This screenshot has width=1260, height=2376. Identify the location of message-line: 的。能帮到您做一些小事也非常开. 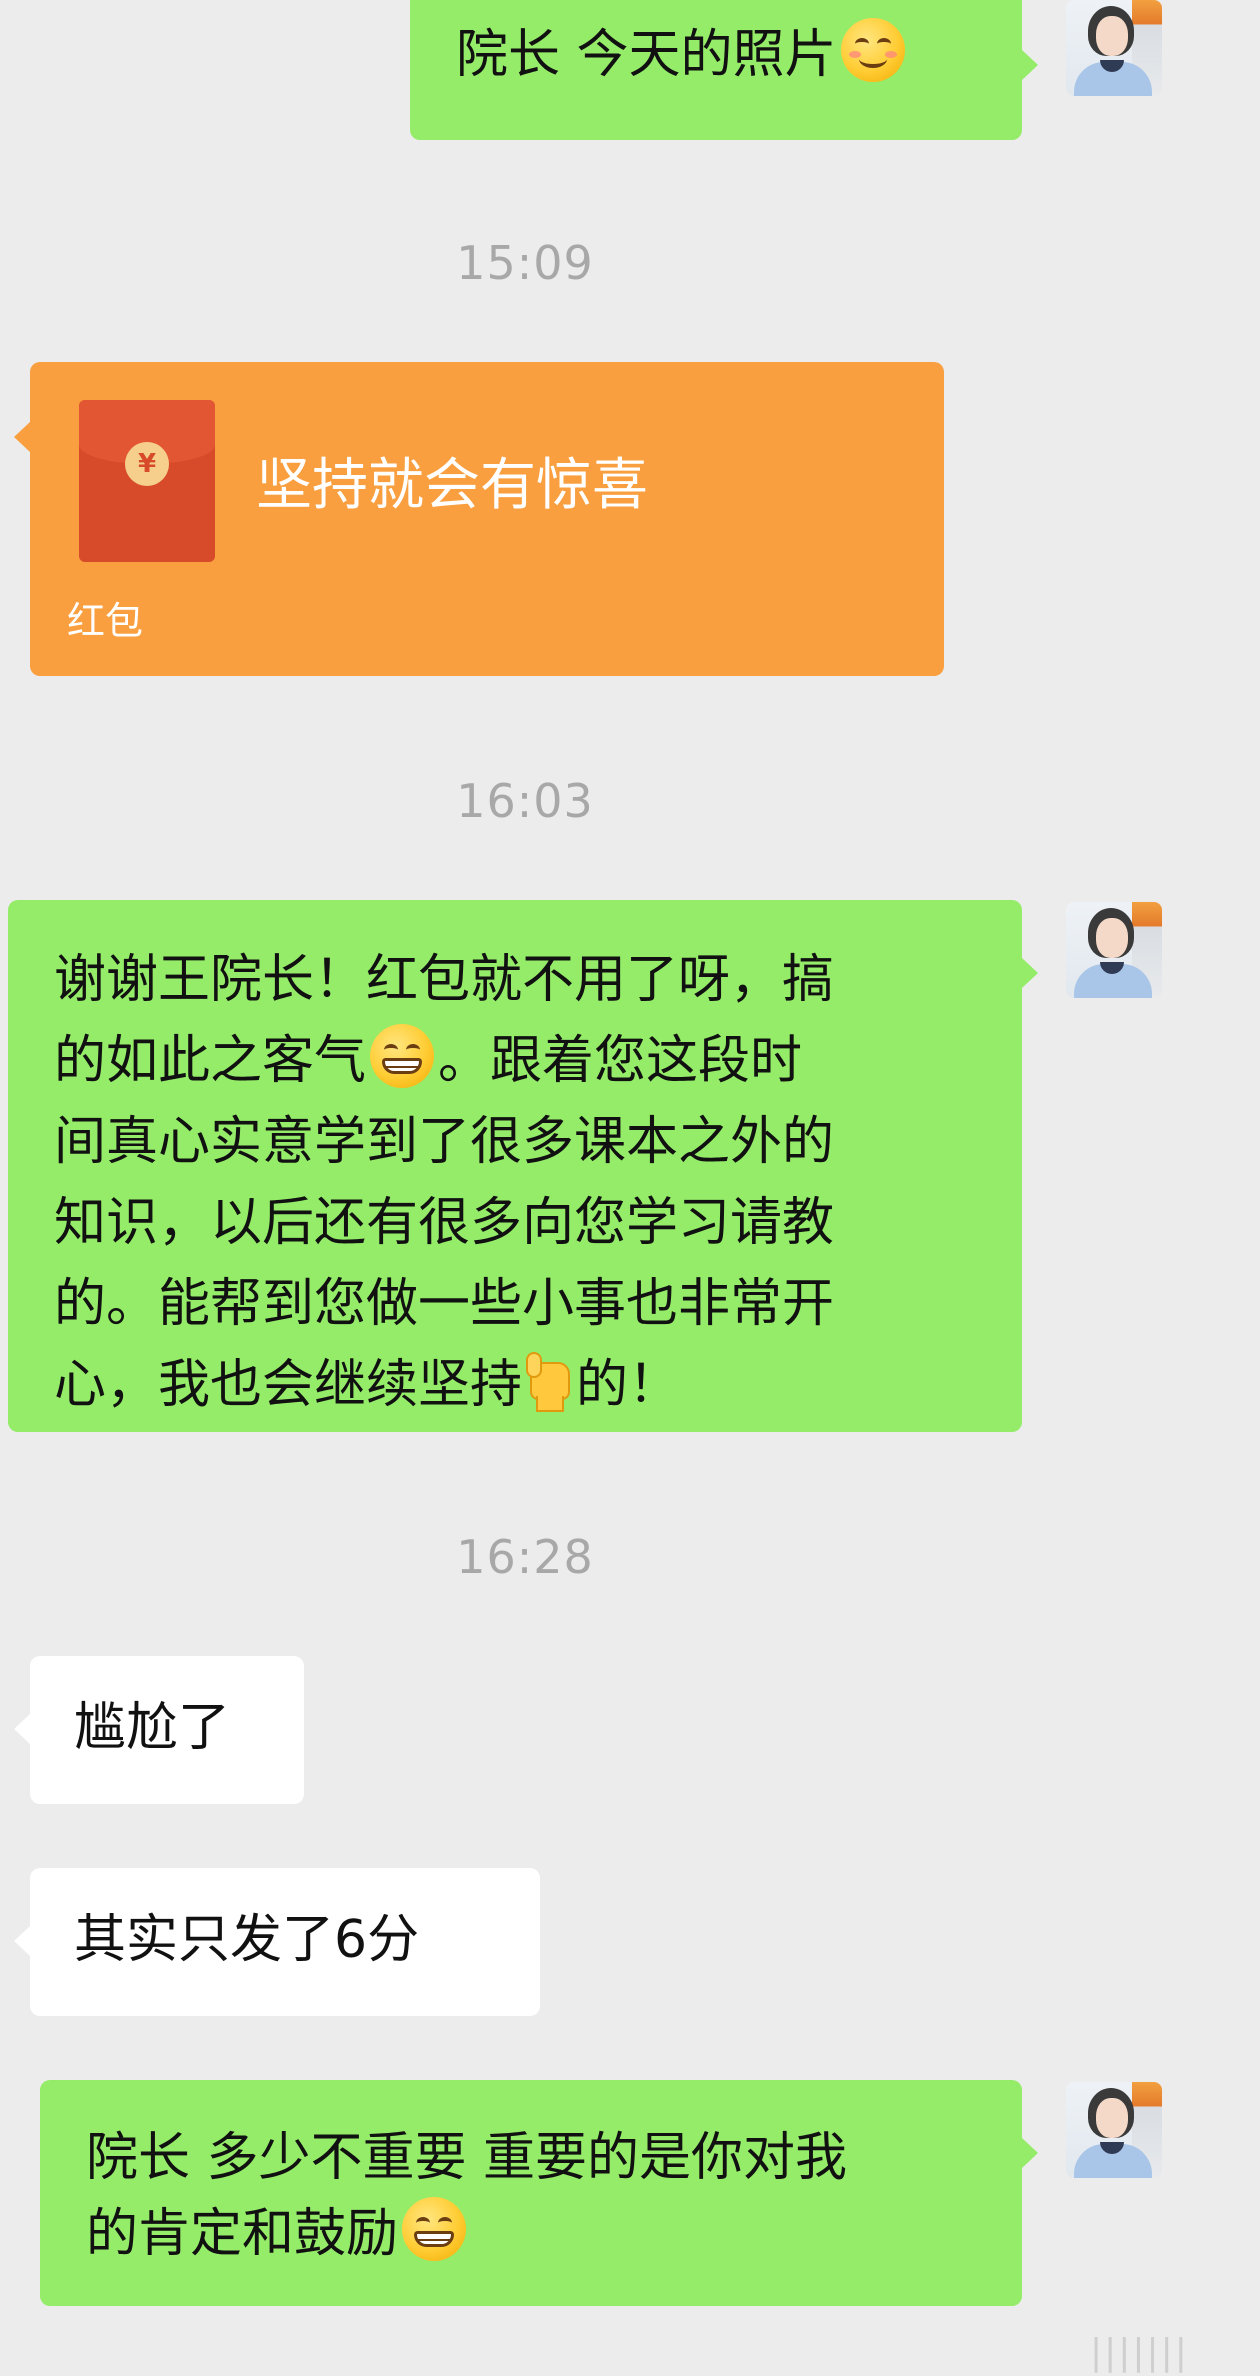
(444, 1304).